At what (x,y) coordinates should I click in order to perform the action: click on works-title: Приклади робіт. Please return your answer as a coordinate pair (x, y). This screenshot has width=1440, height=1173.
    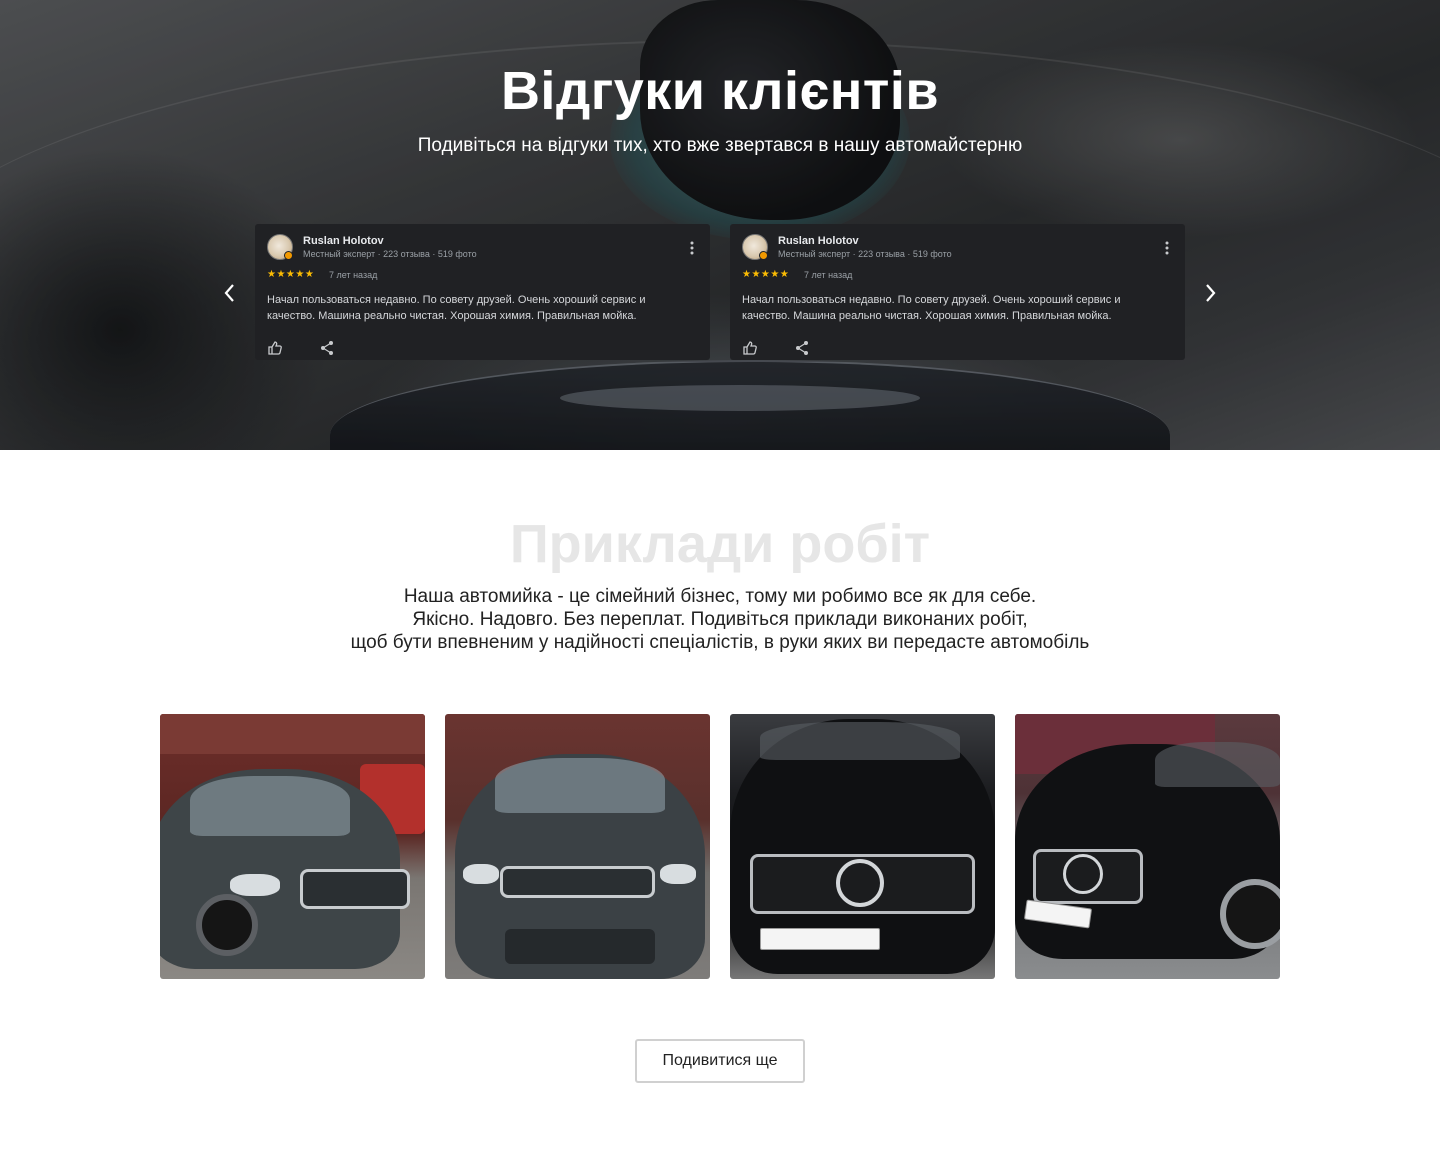
    Looking at the image, I should click on (720, 544).